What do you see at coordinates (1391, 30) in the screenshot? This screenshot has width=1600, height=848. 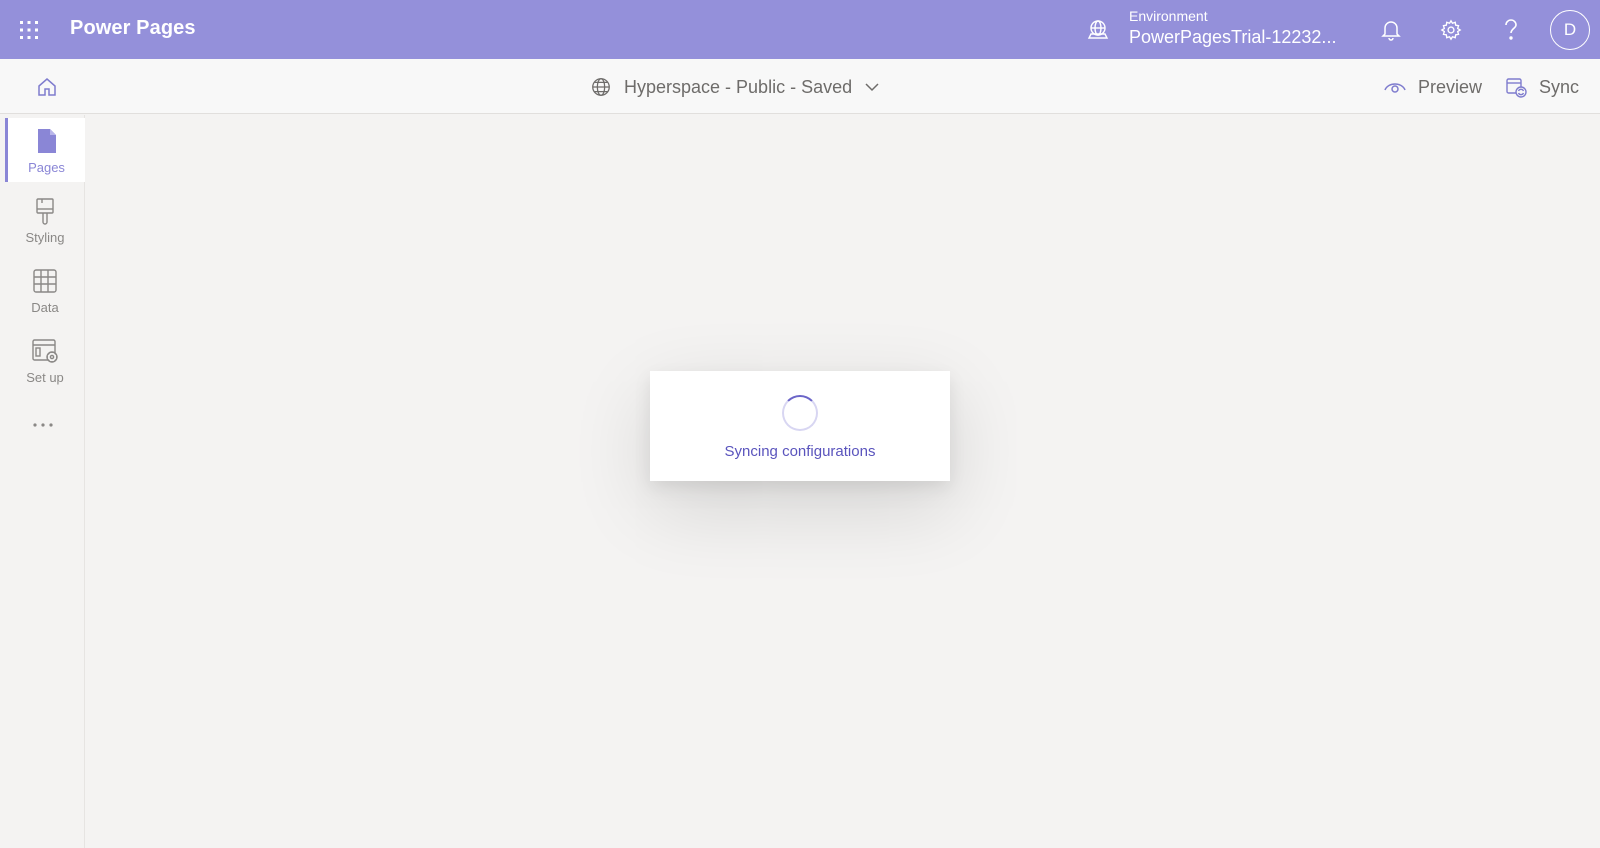 I see `notifications-icon` at bounding box center [1391, 30].